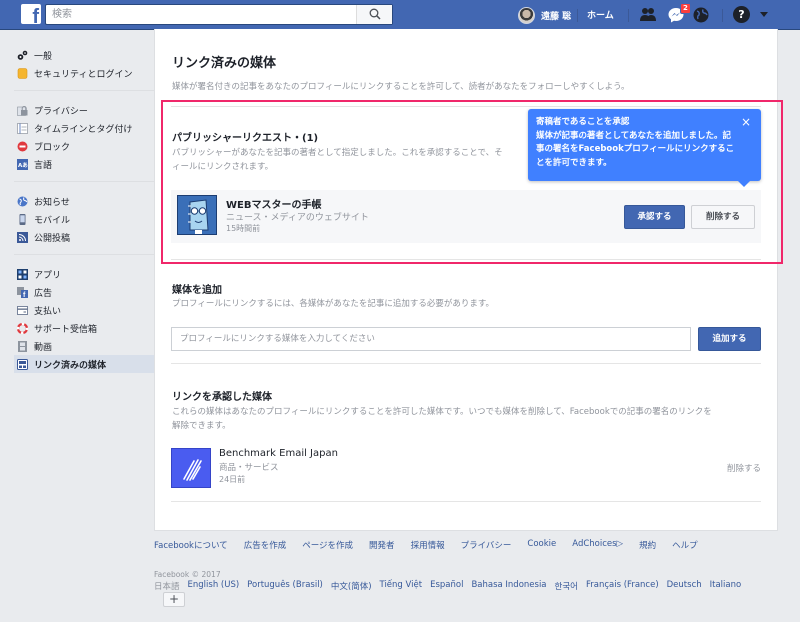 The height and width of the screenshot is (622, 800). What do you see at coordinates (401, 586) in the screenshot?
I see `language-link: Tiếng Việt` at bounding box center [401, 586].